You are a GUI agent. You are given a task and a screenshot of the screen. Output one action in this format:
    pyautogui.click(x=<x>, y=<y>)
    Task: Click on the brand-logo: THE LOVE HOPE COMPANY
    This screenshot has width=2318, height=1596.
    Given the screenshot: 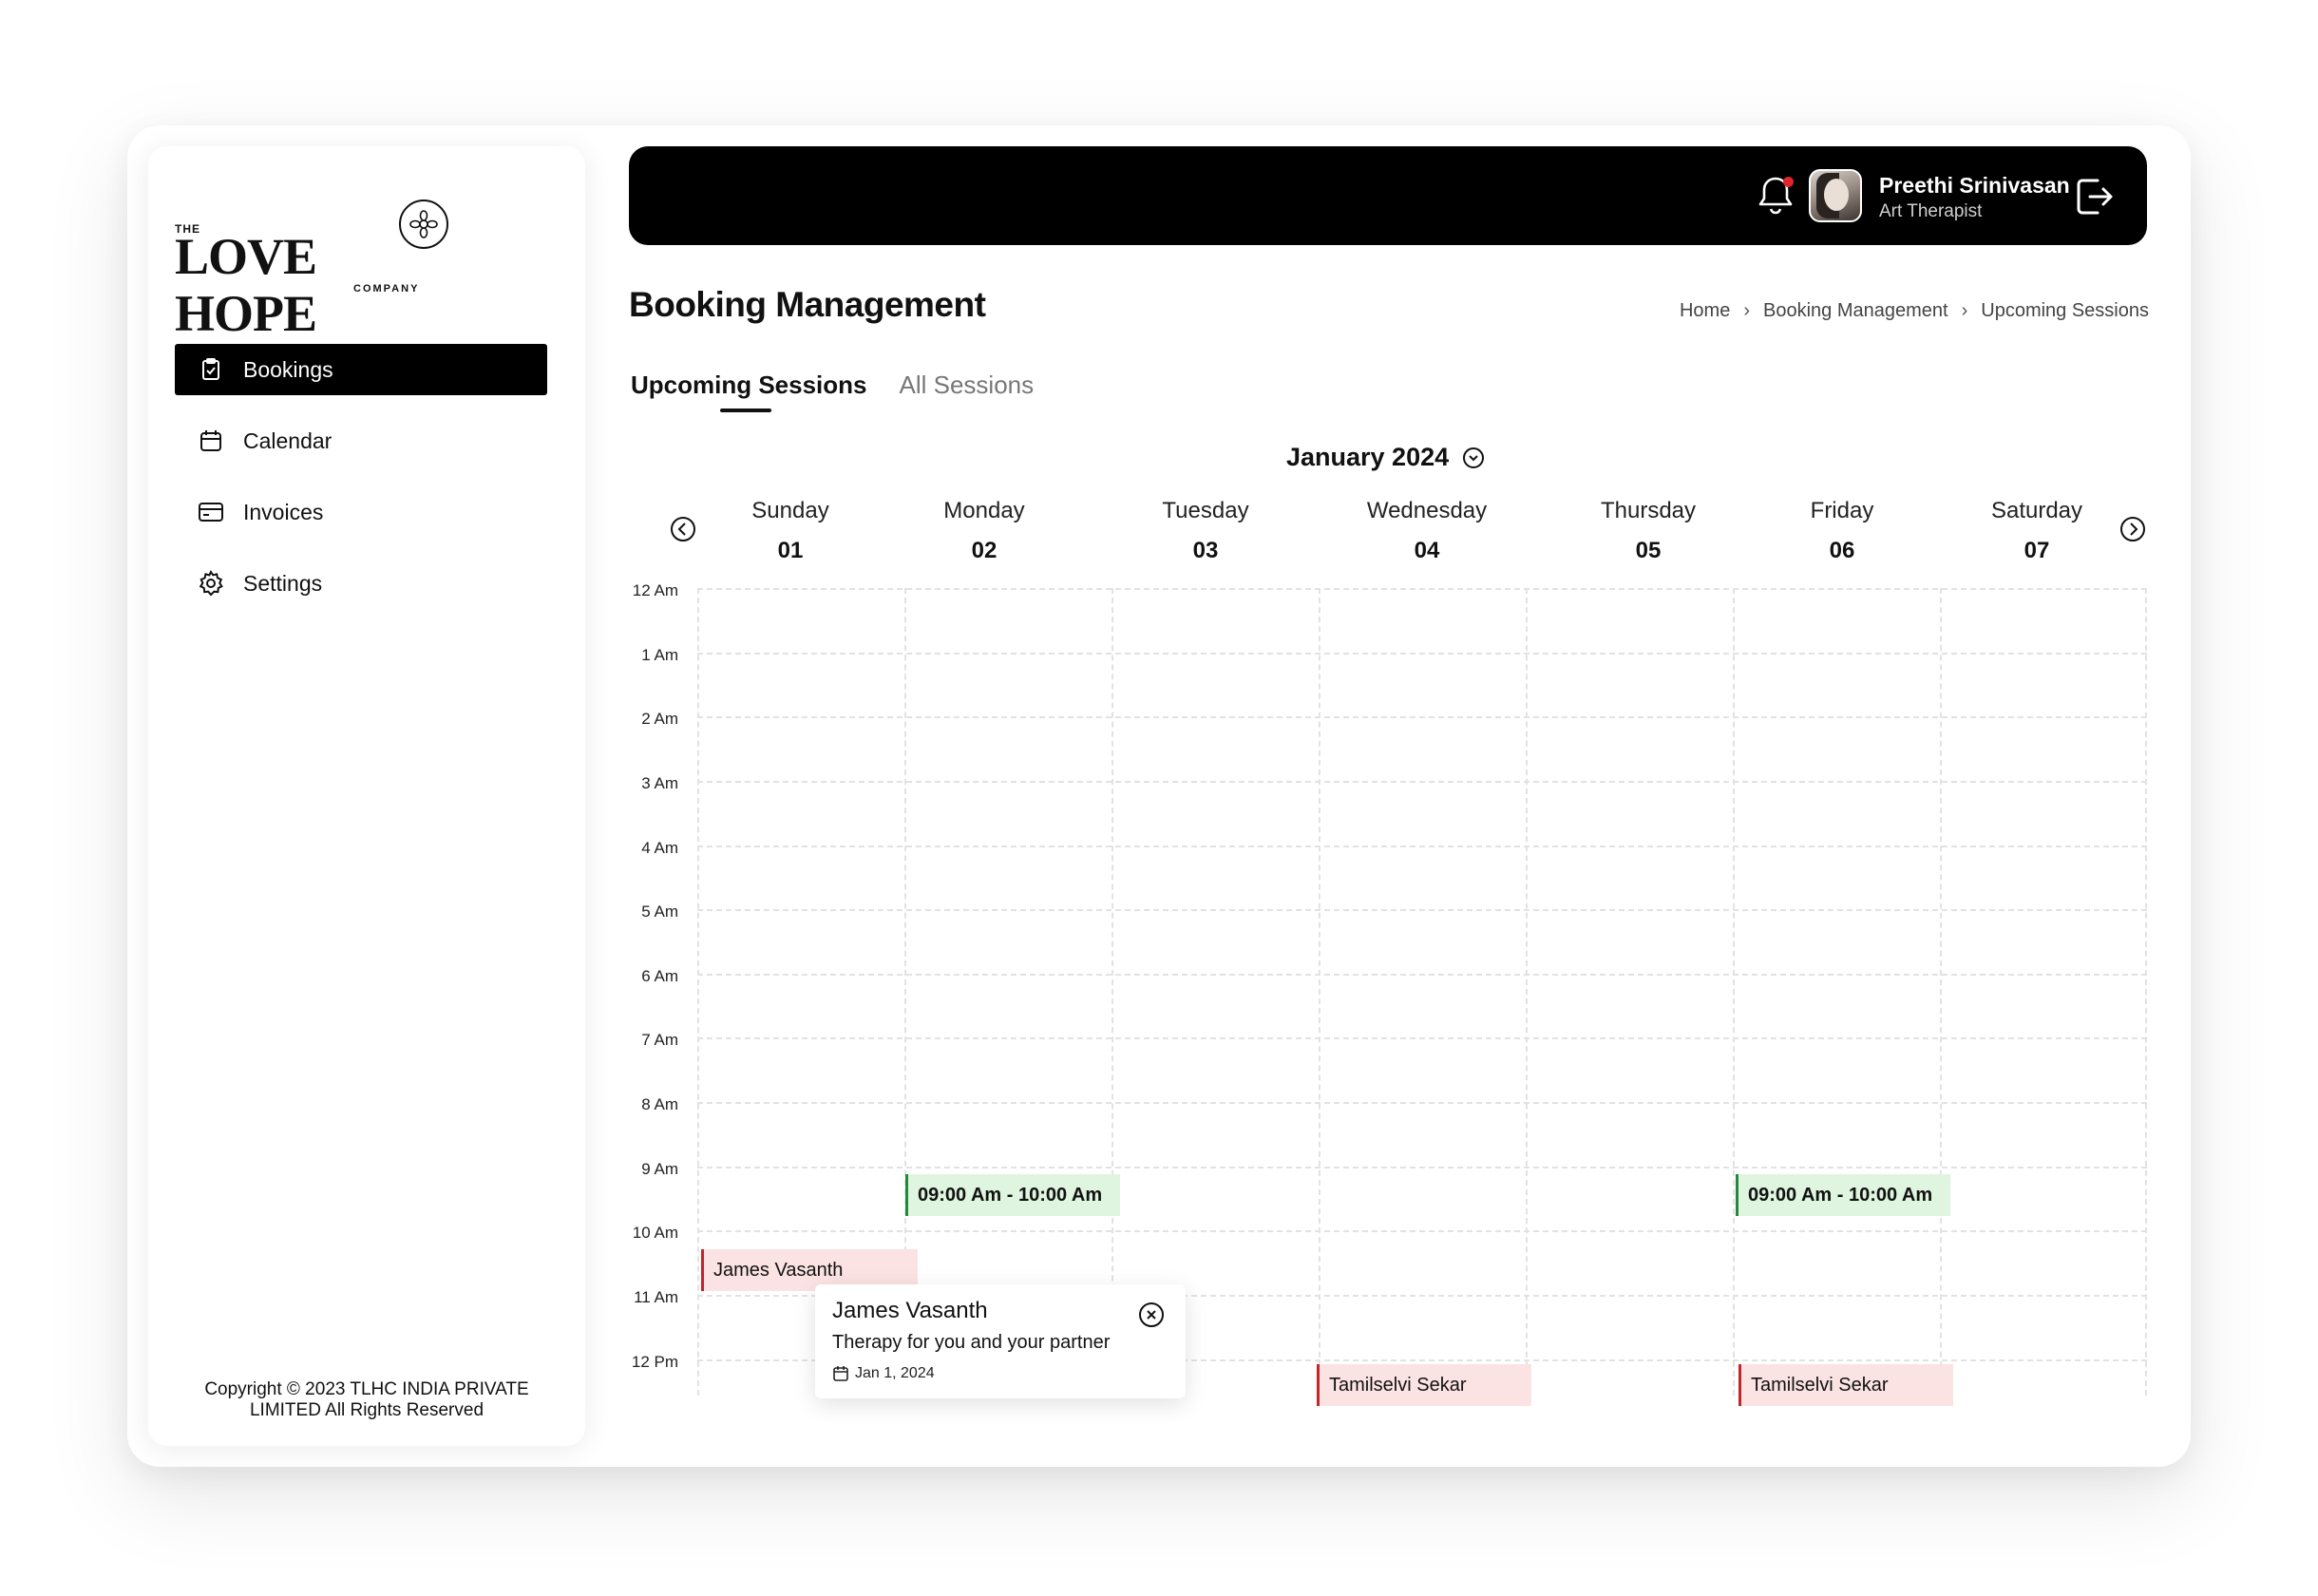 What is the action you would take?
    pyautogui.click(x=317, y=271)
    